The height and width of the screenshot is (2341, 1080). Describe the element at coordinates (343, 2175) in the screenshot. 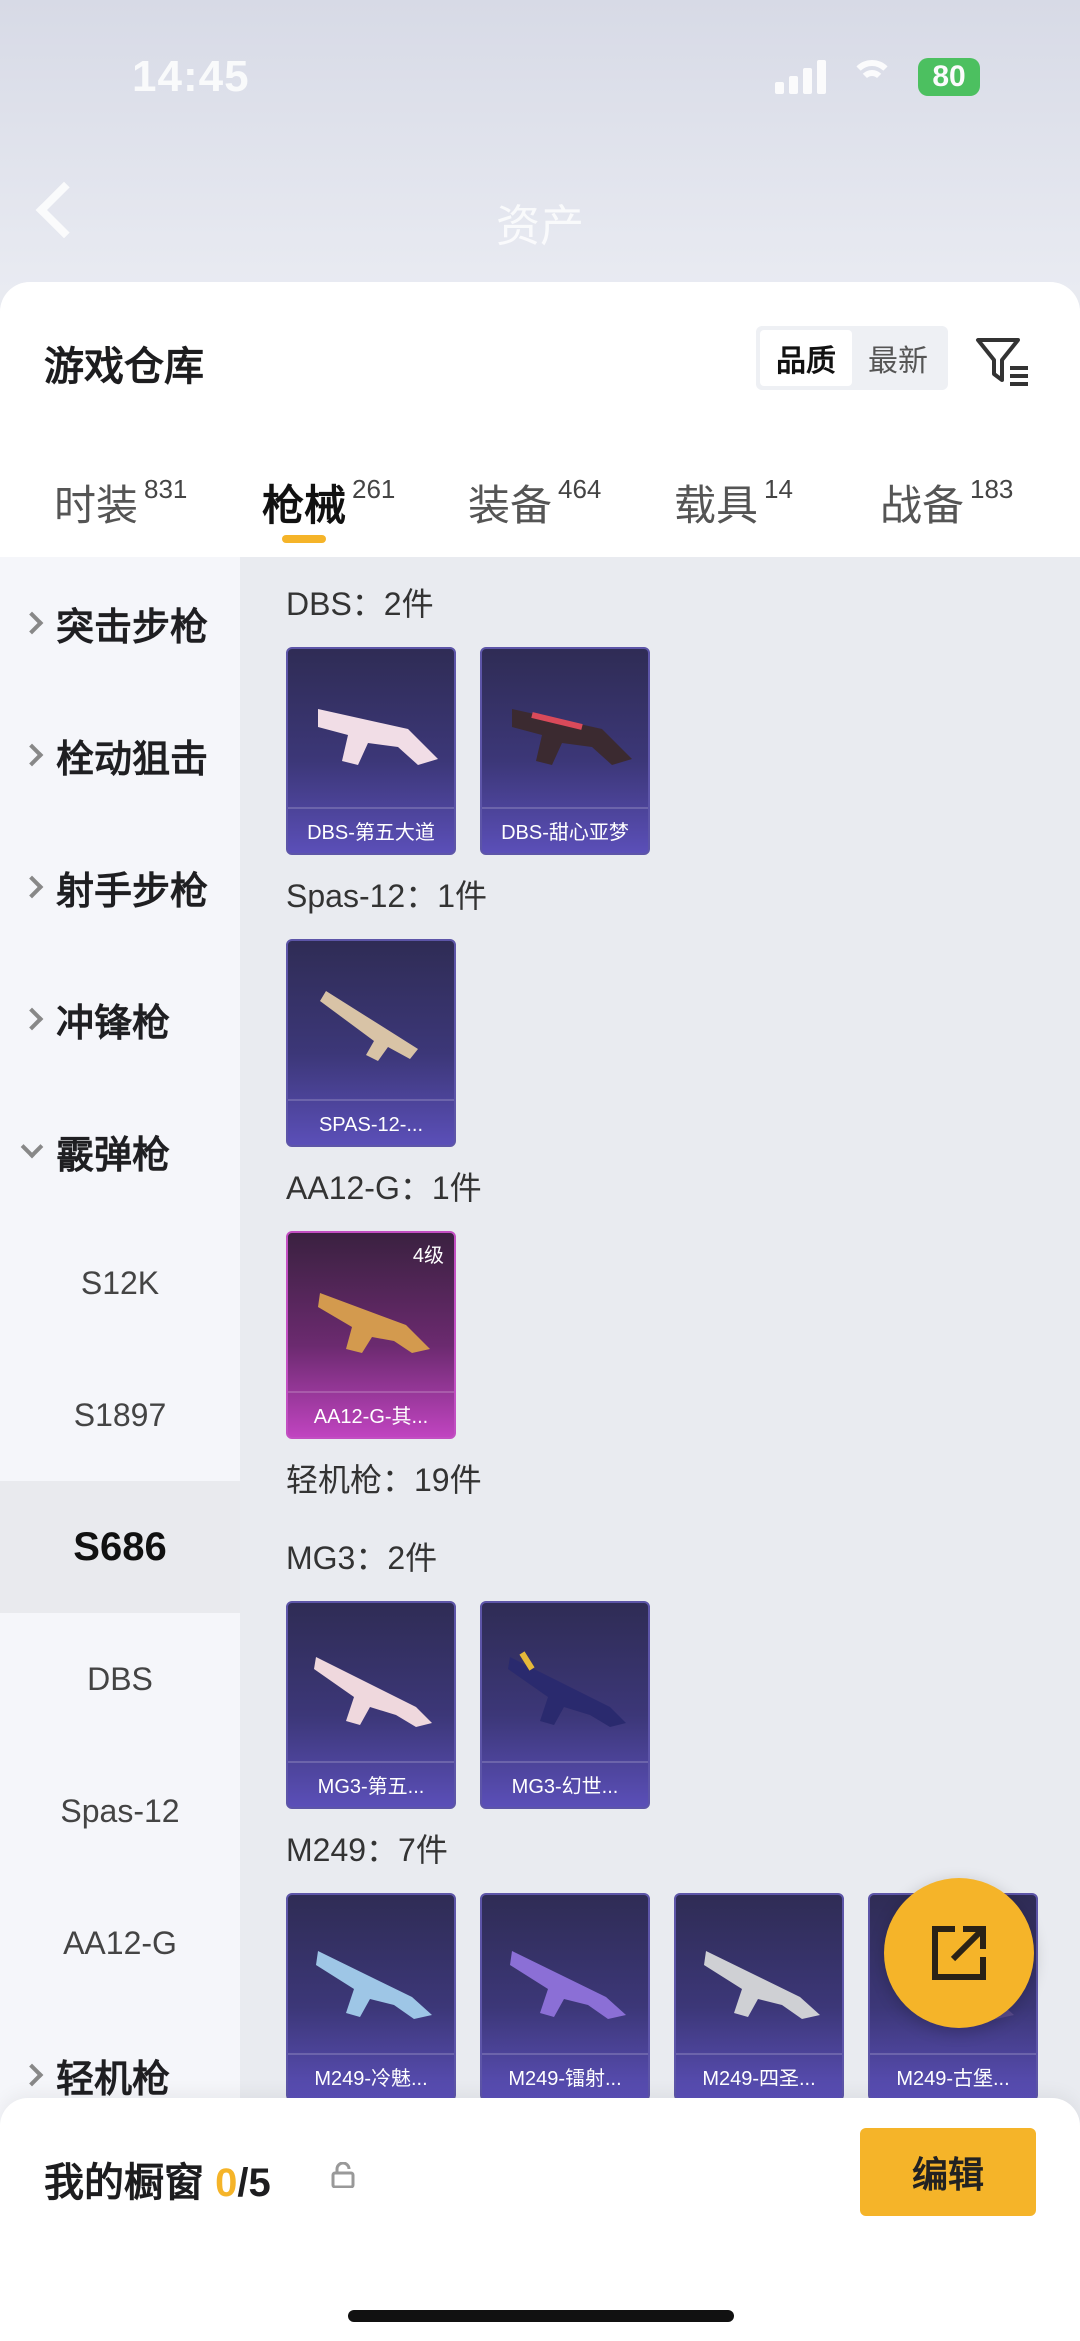

I see `lock-icon` at that location.